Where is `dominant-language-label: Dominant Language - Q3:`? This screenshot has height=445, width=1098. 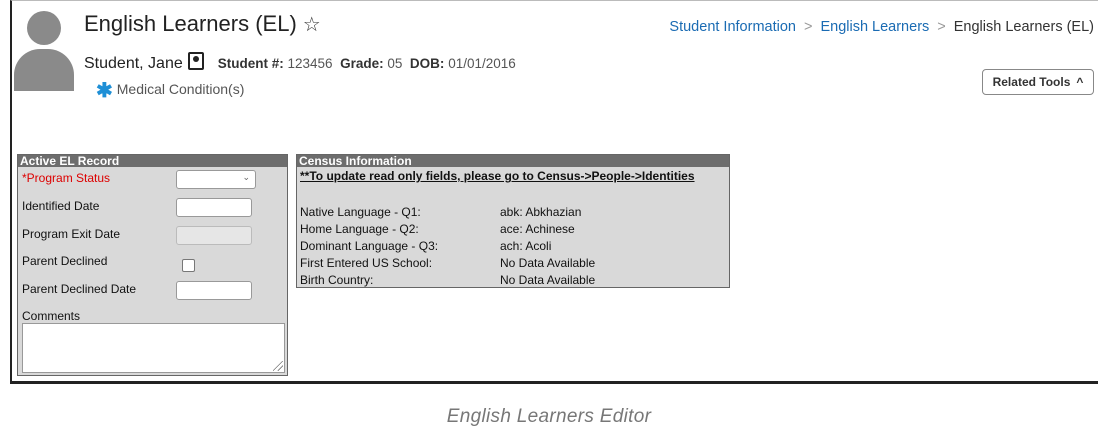
dominant-language-label: Dominant Language - Q3: is located at coordinates (369, 246).